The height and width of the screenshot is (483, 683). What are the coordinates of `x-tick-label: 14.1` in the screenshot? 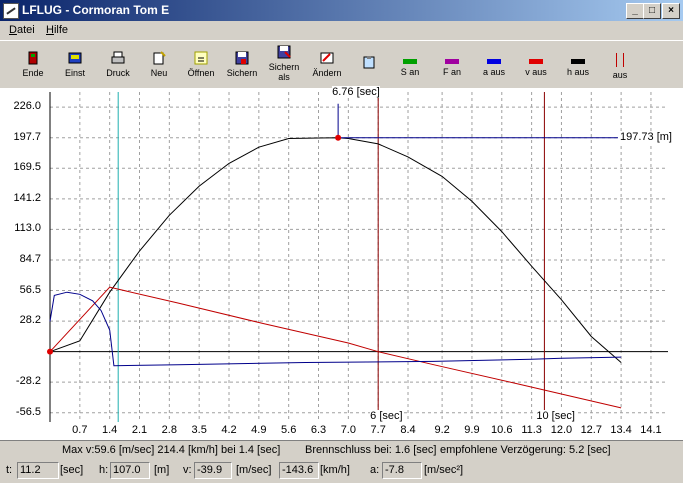 It's located at (651, 430).